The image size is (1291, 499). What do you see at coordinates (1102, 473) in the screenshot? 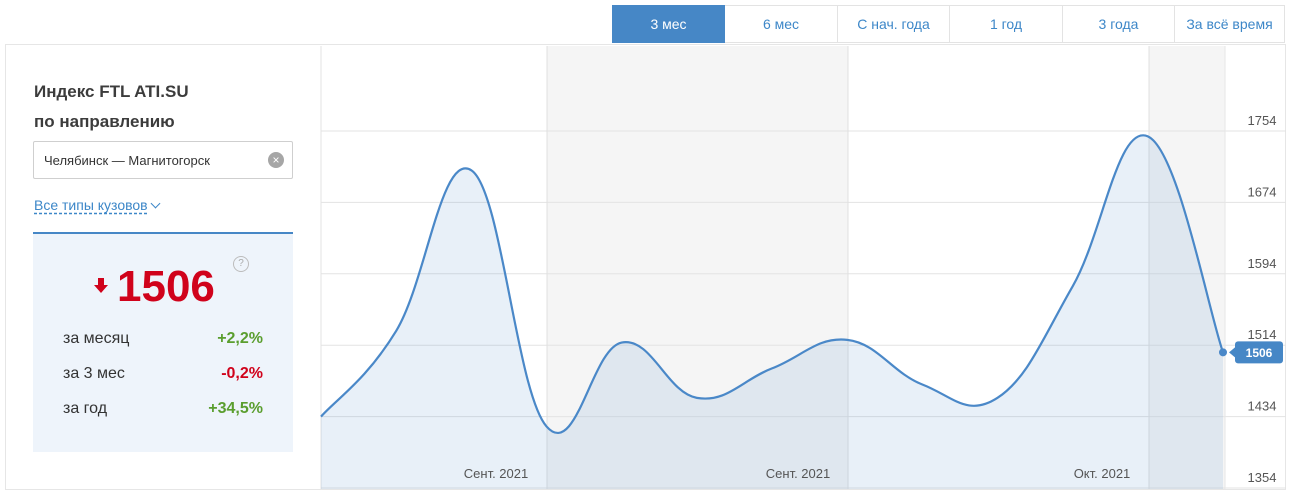
I see `x-tick-label: Окт. 2021` at bounding box center [1102, 473].